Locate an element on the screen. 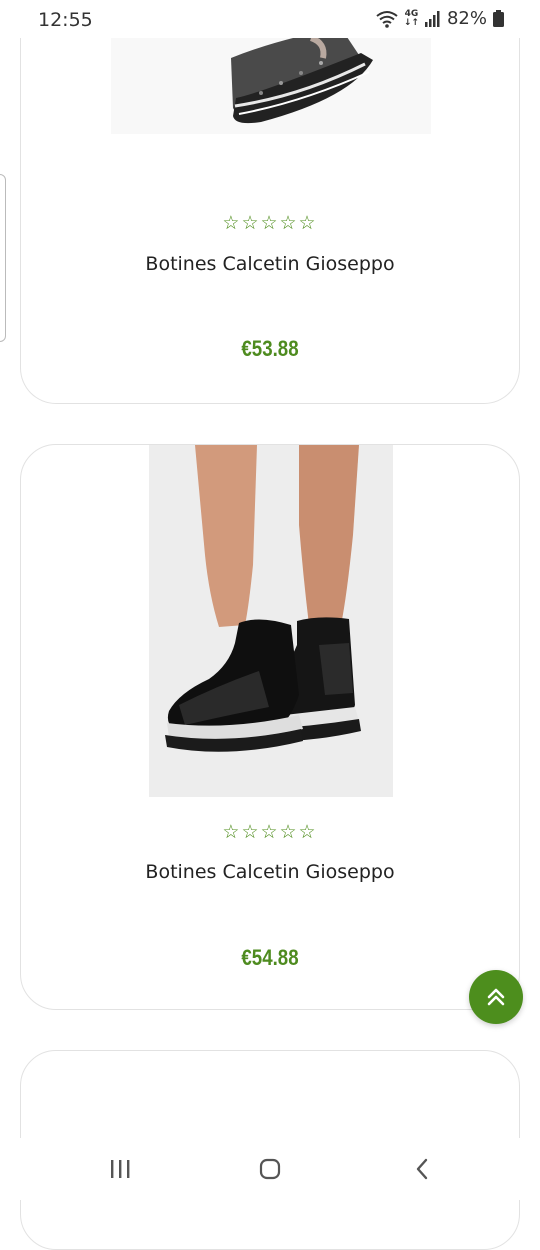 This screenshot has width=540, height=1250. signal-icon is located at coordinates (432, 18).